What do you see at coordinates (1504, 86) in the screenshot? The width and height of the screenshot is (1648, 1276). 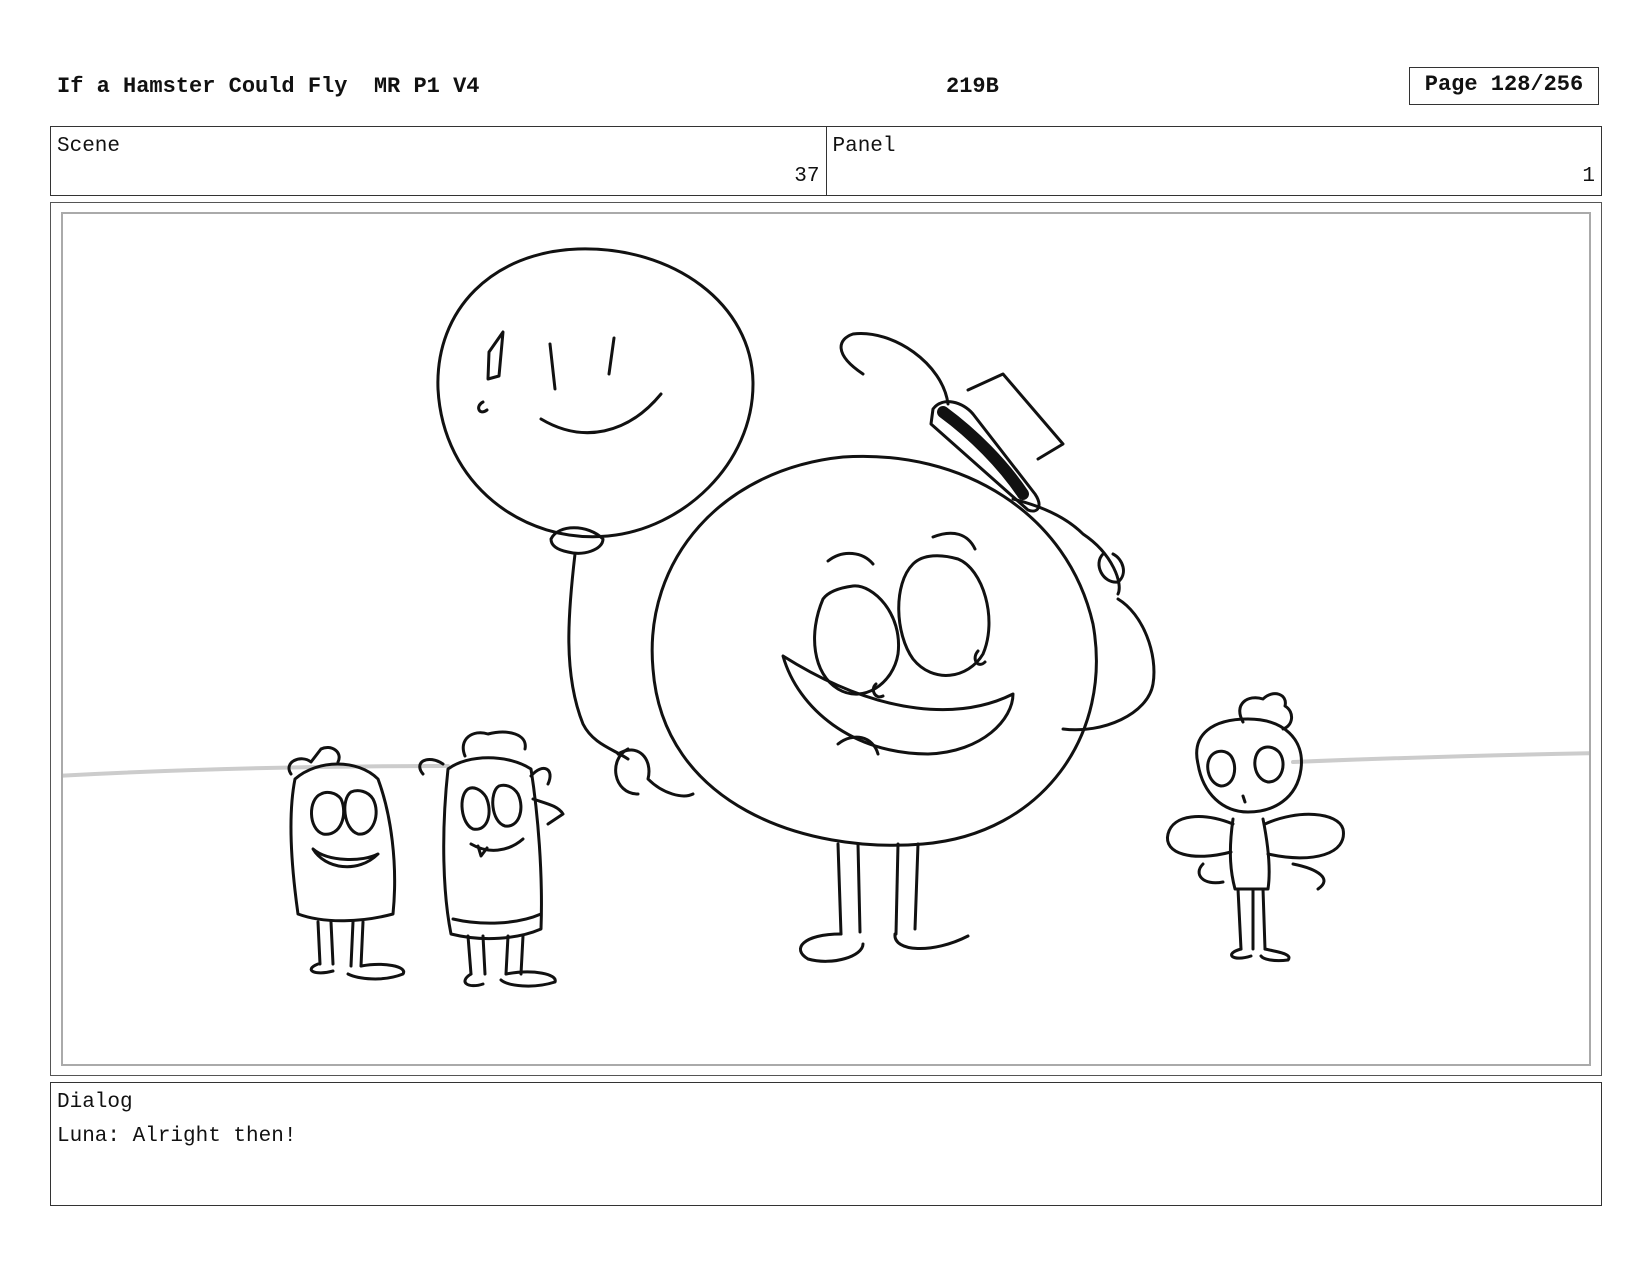 I see `page-number: Page 128/256` at bounding box center [1504, 86].